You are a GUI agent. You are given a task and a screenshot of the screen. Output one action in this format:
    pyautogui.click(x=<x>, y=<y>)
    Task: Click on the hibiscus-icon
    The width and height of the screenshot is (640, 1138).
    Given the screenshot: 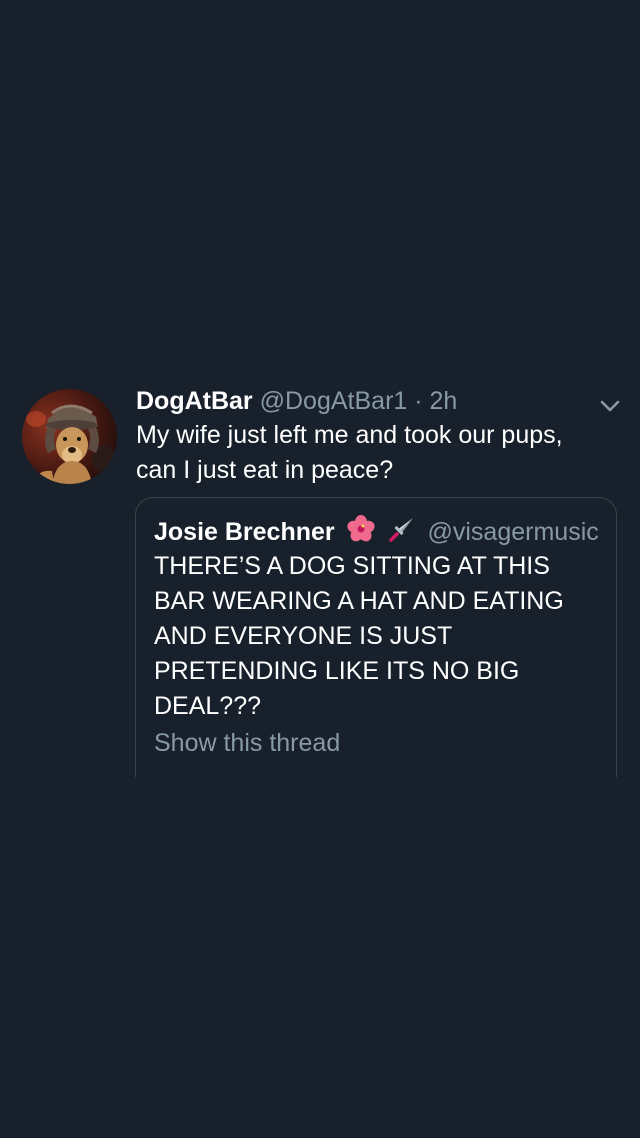 What is the action you would take?
    pyautogui.click(x=361, y=533)
    